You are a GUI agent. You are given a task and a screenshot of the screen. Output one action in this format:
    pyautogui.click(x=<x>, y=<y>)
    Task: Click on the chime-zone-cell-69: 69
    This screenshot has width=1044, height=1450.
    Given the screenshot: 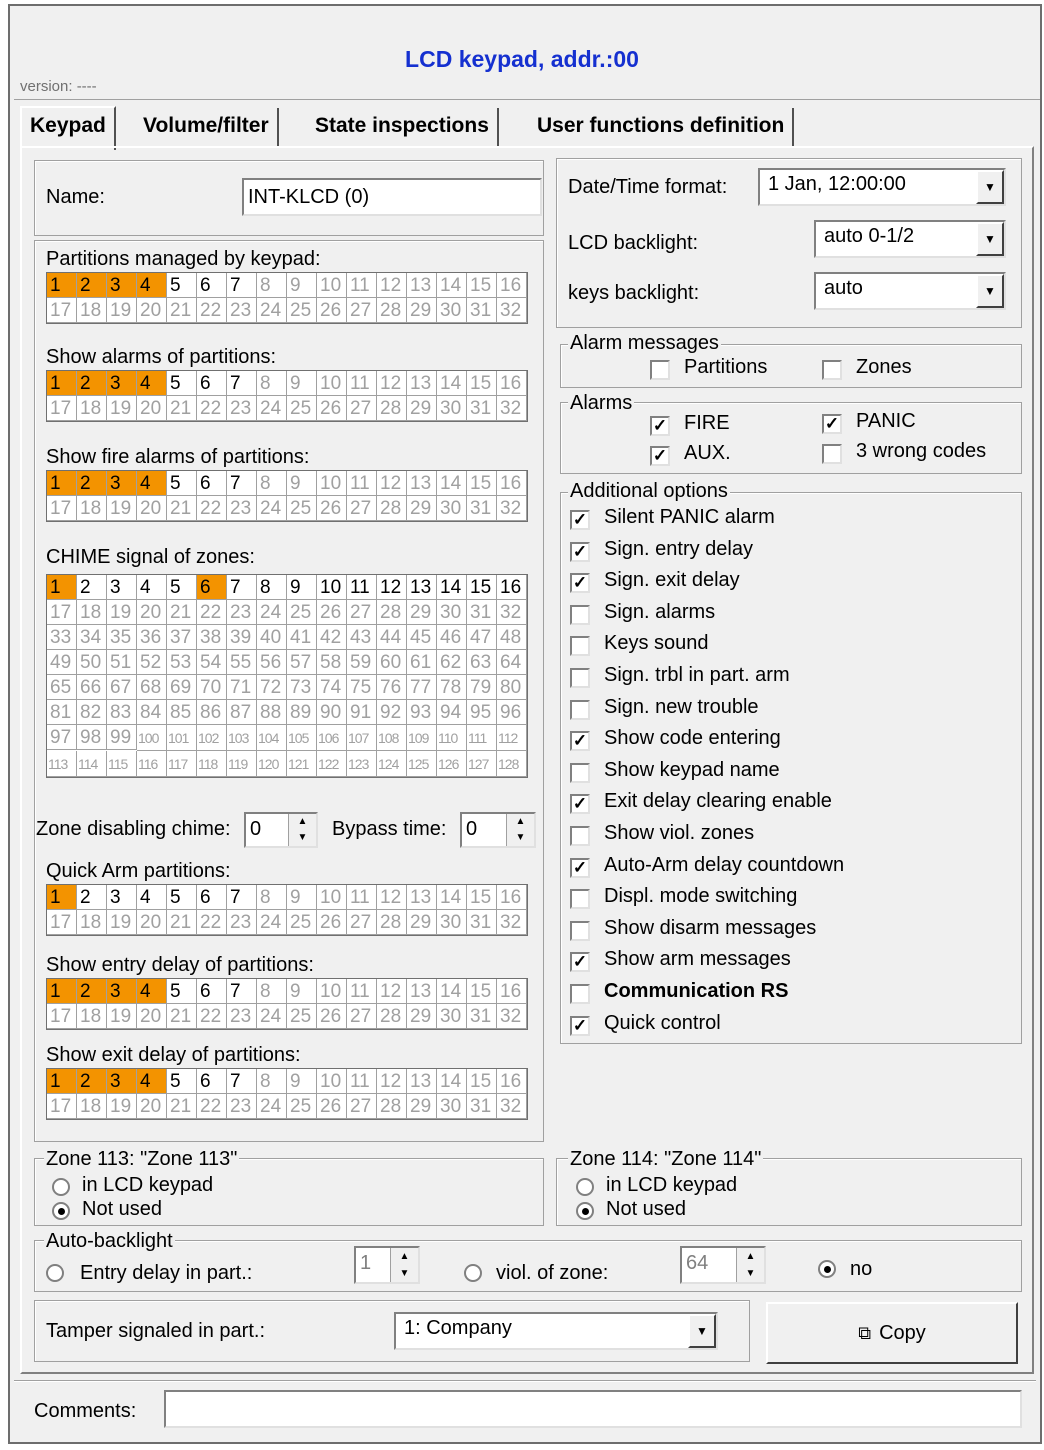 What is the action you would take?
    pyautogui.click(x=182, y=687)
    